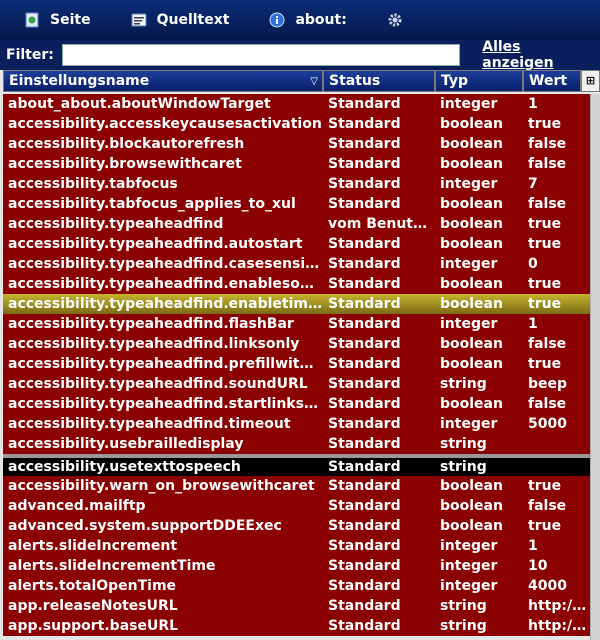  What do you see at coordinates (116, 224) in the screenshot?
I see `pref-name: accessibility.typeaheadfind` at bounding box center [116, 224].